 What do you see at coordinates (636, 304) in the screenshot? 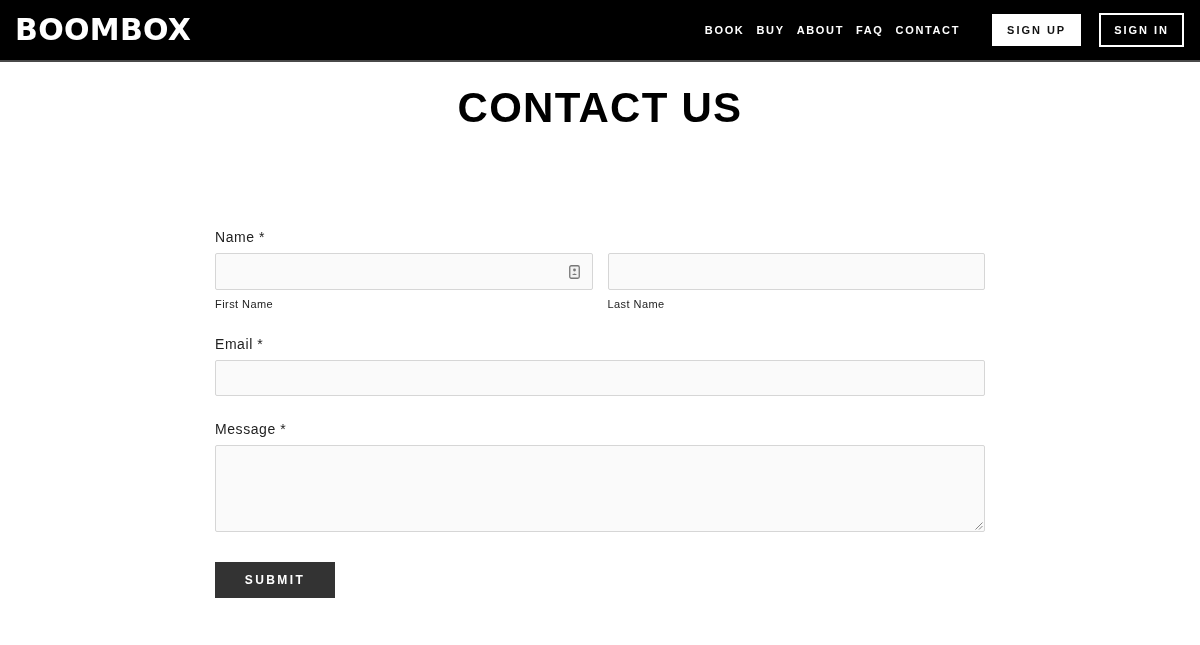
I see `field-sublabel: Last Name` at bounding box center [636, 304].